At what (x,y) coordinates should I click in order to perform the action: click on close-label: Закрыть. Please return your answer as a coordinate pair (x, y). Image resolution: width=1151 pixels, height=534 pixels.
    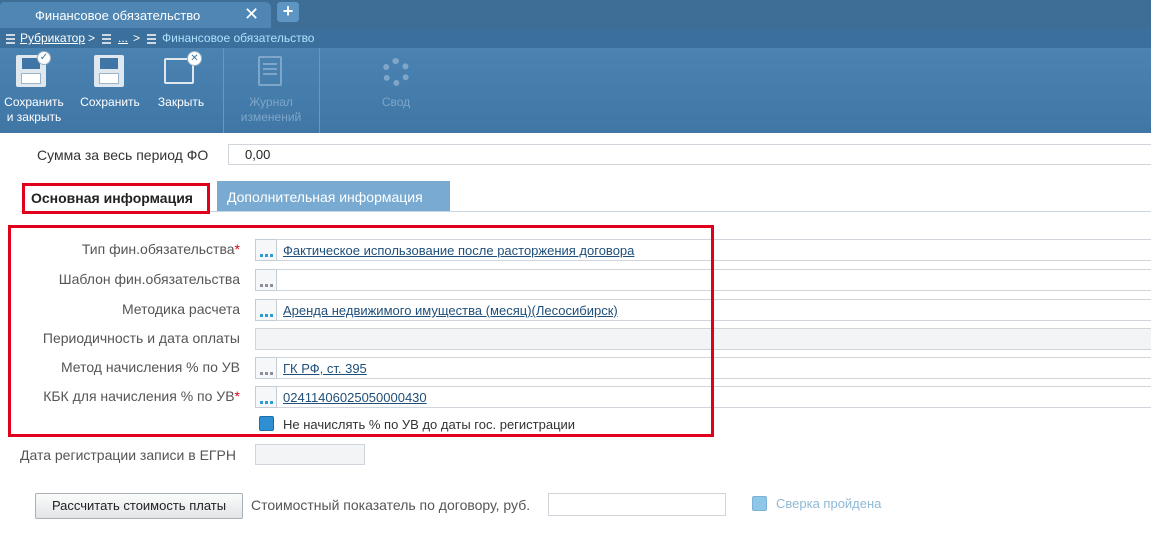
    Looking at the image, I should click on (181, 102).